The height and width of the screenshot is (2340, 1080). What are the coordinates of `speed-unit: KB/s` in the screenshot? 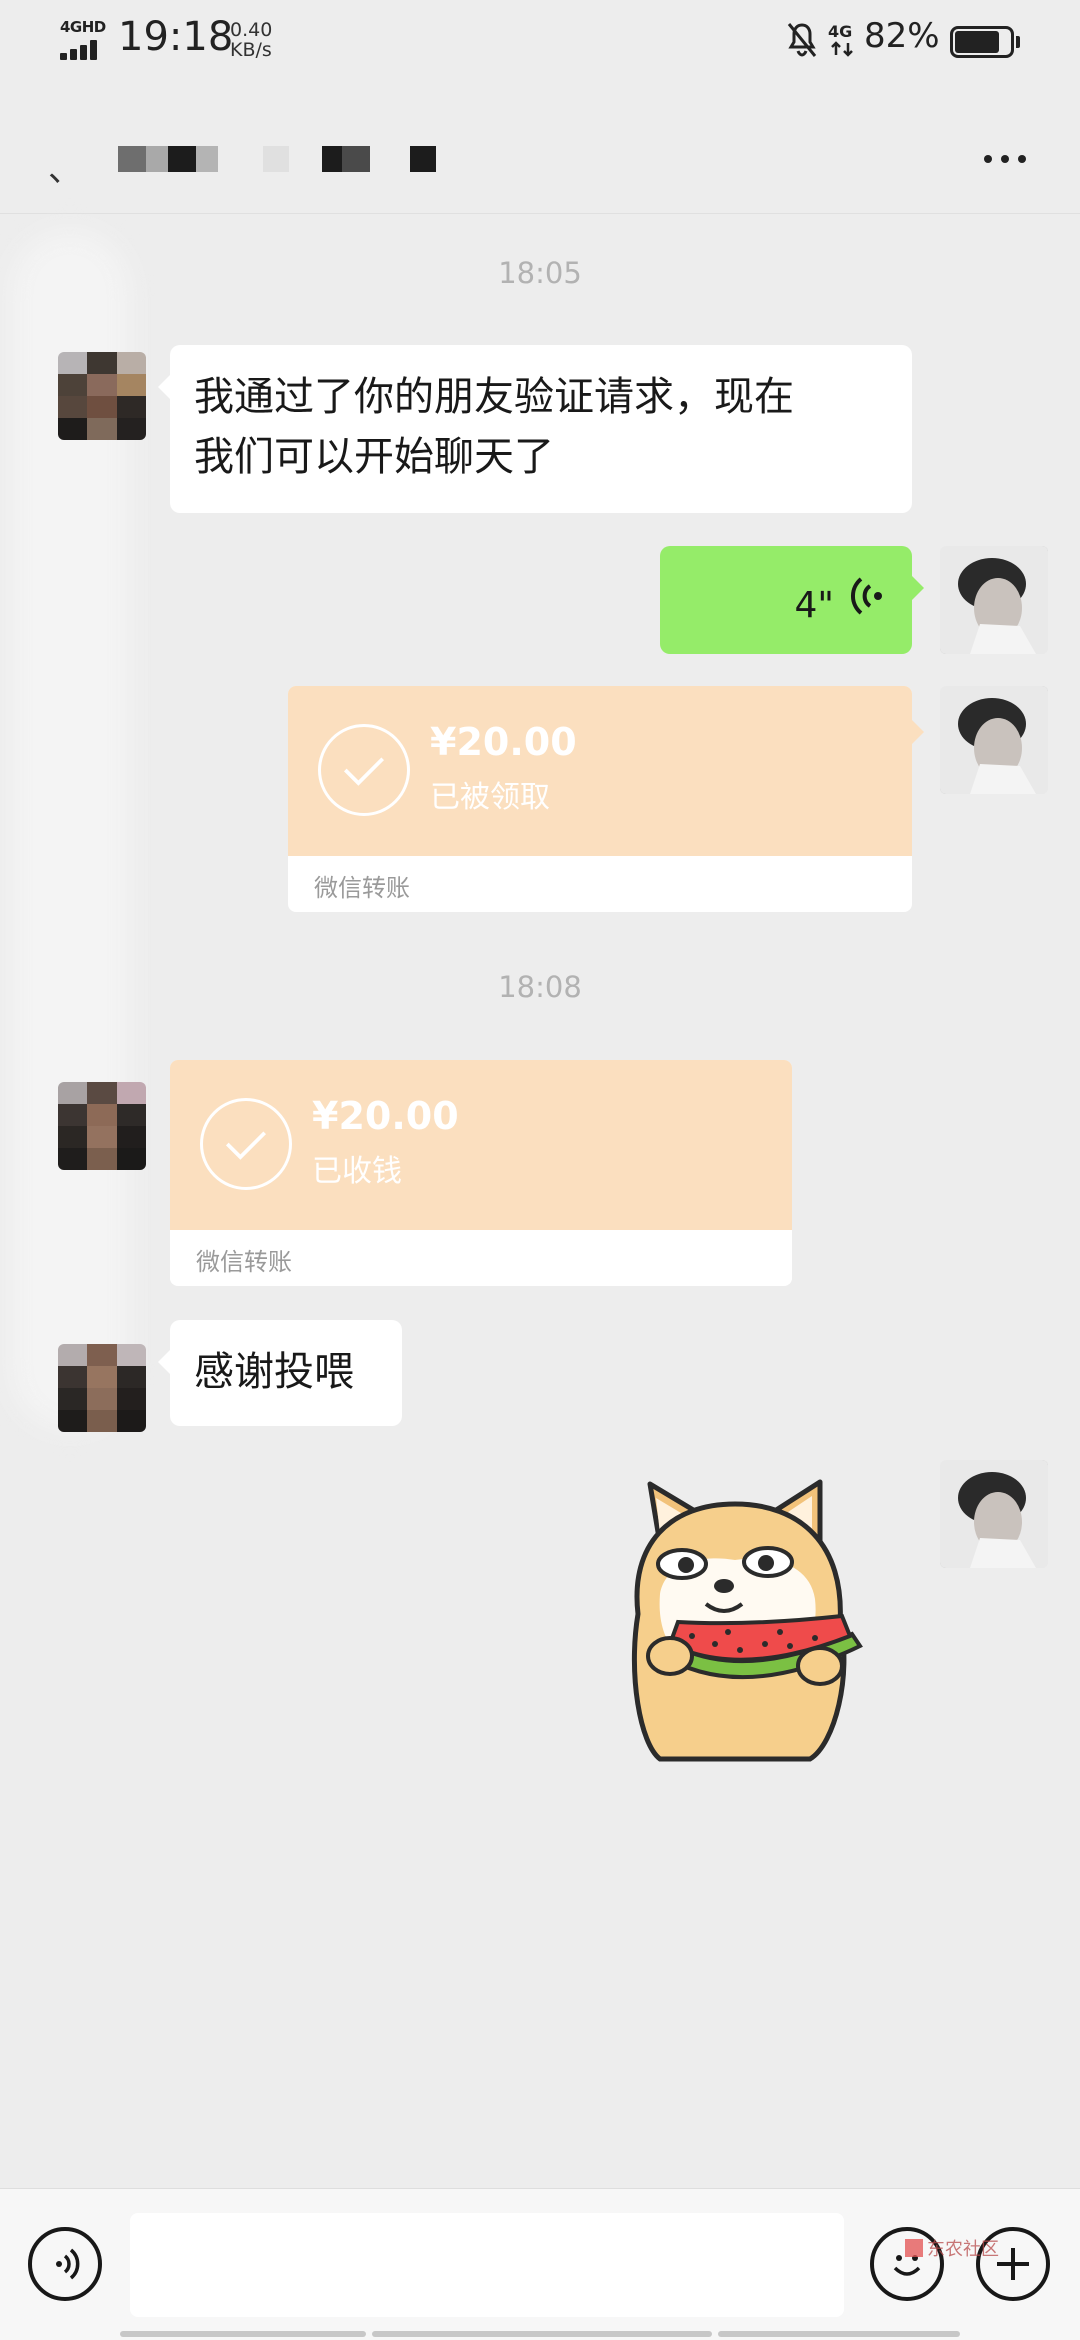 It's located at (251, 50).